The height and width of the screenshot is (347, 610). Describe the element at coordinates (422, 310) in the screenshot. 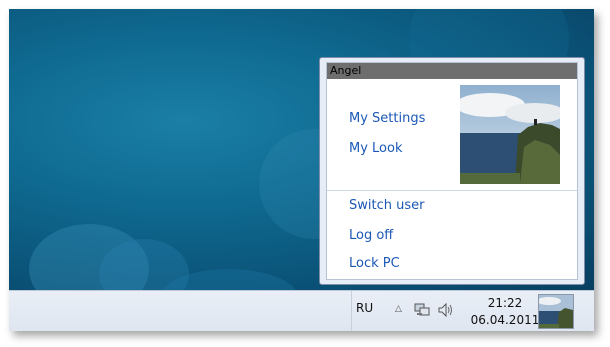

I see `network-icon` at that location.